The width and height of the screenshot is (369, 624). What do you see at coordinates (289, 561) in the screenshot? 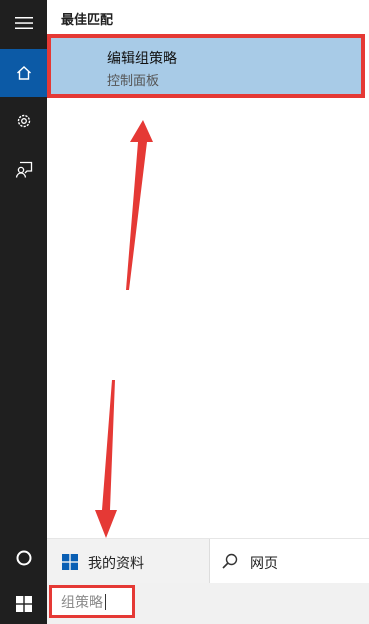
I see `web-button: 网页` at bounding box center [289, 561].